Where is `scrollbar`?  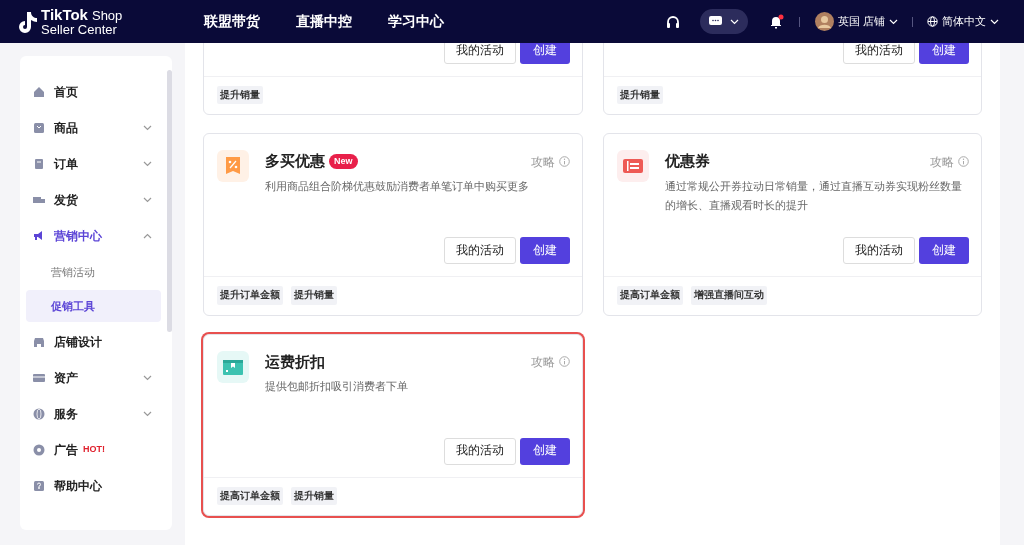
scrollbar is located at coordinates (169, 201).